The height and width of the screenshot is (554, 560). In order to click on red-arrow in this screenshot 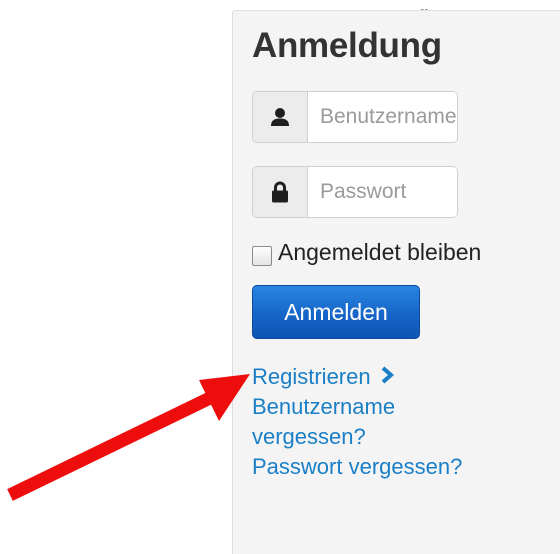, I will do `click(128, 437)`.